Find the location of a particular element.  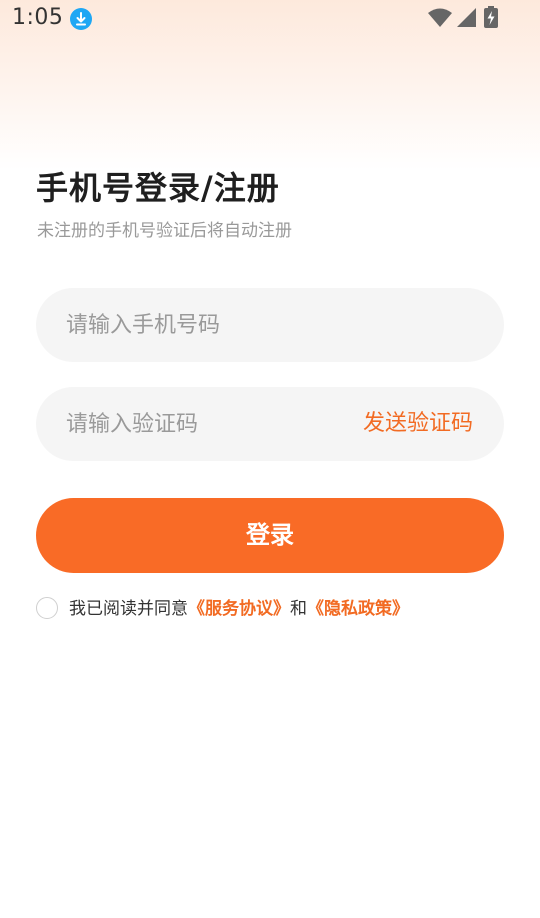

agreement-prefix: 我已阅读并同意 is located at coordinates (128, 609).